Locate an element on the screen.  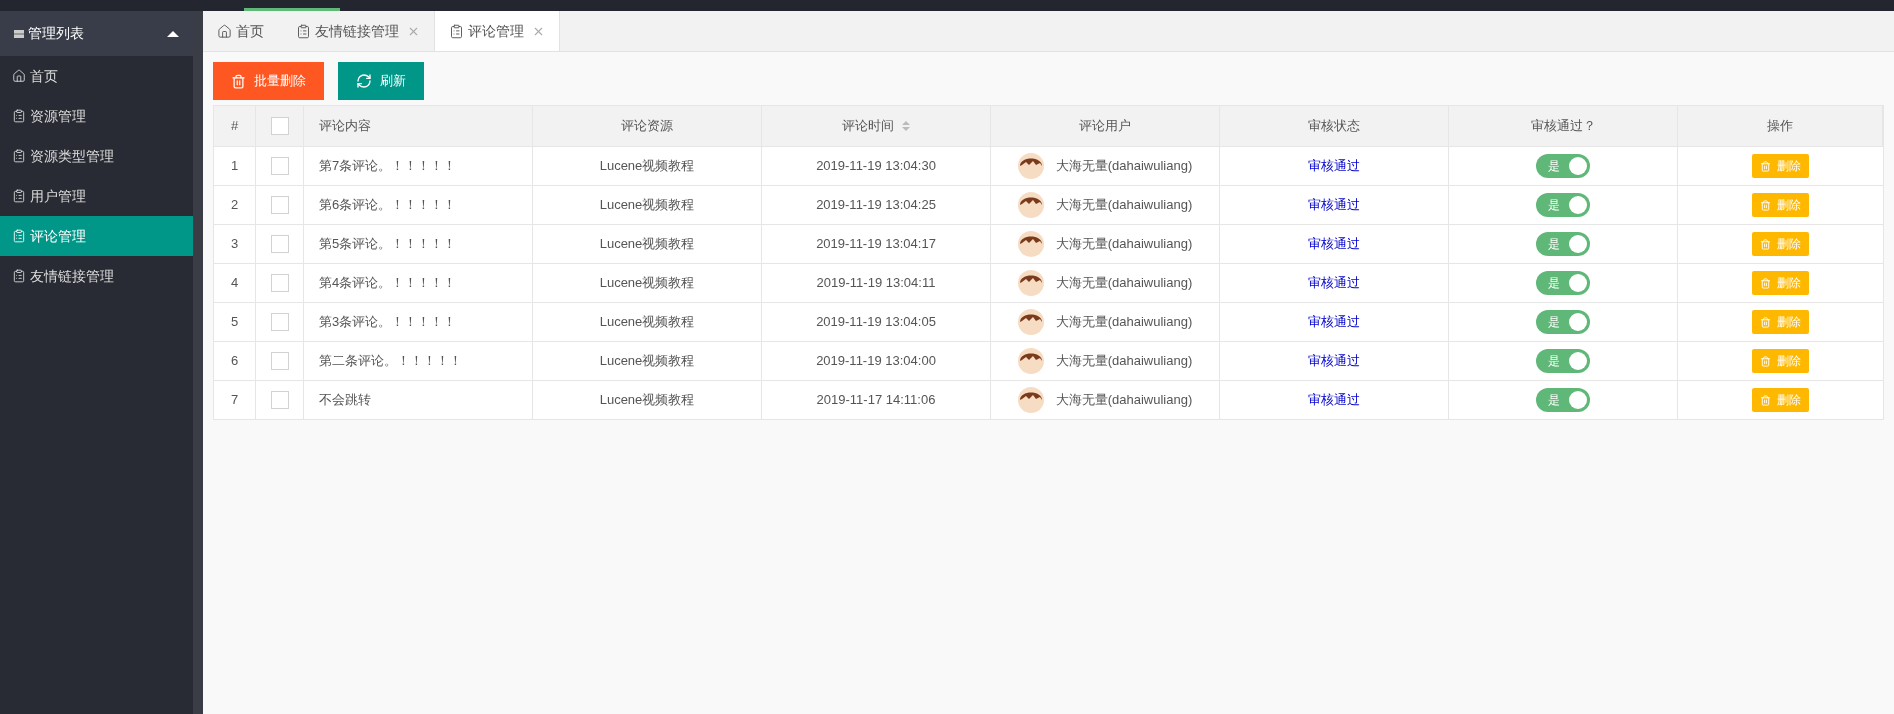
table-cell-text: 第二条评论。！！！！！ is located at coordinates (390, 361).